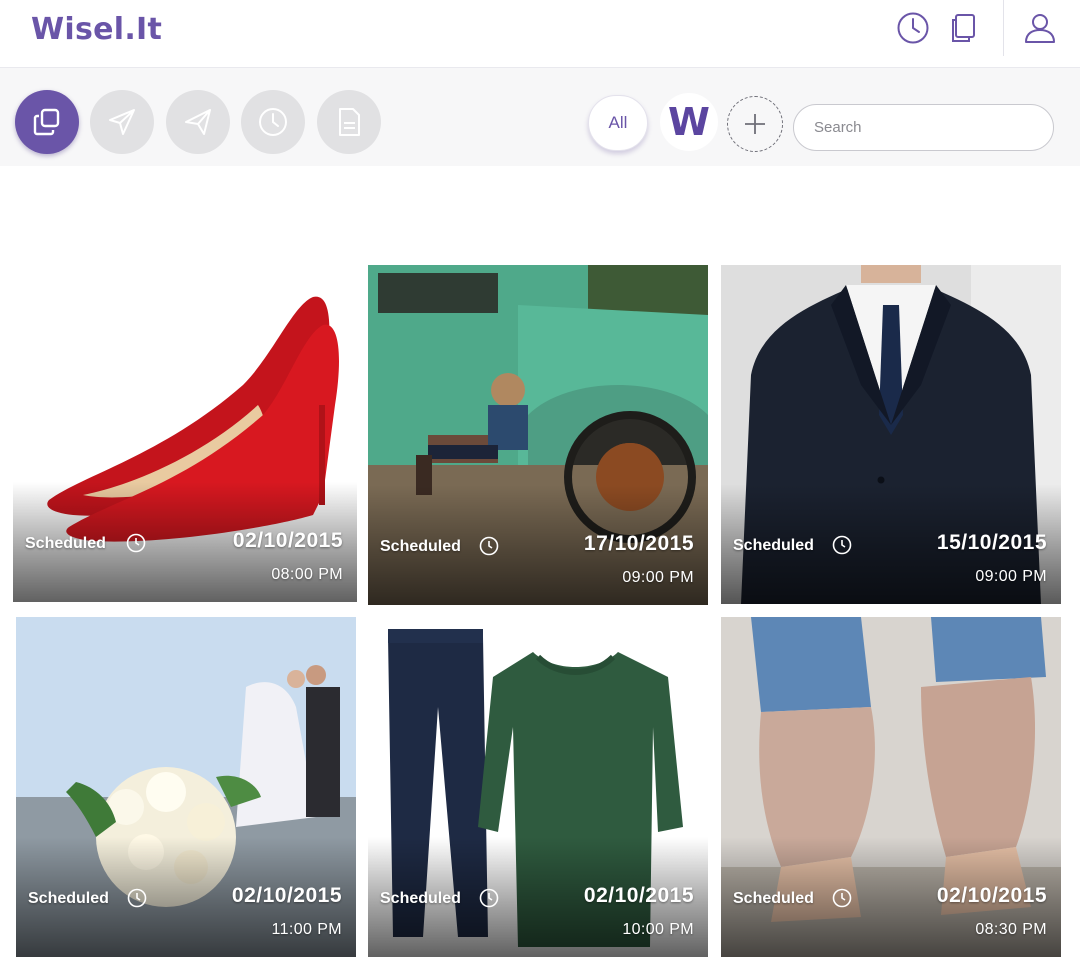 The height and width of the screenshot is (960, 1080). What do you see at coordinates (638, 543) in the screenshot?
I see `scheduled-date: 17/10/2015` at bounding box center [638, 543].